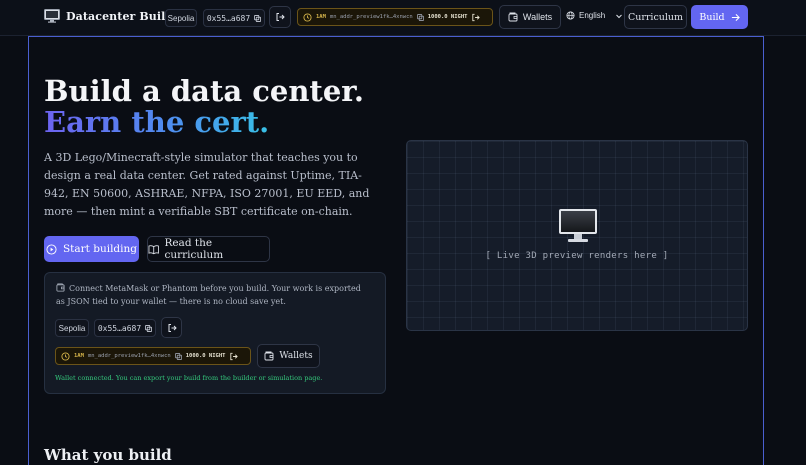  I want to click on hero-subtitle: Earn the cert., so click(157, 122).